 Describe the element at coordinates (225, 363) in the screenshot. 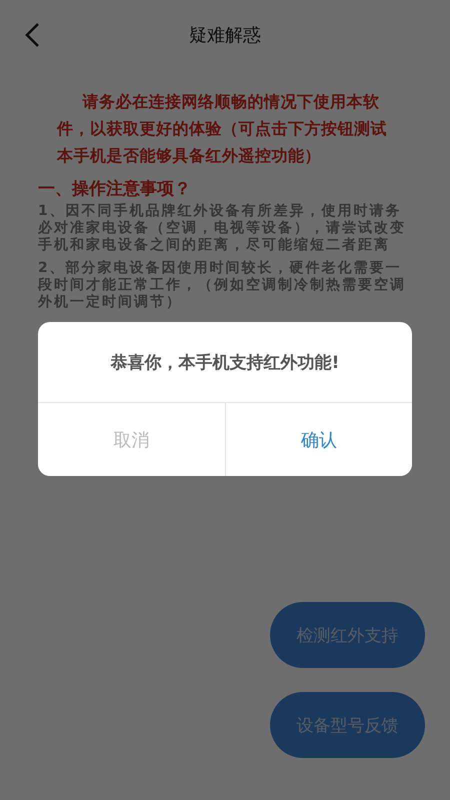

I see `dialog-message: 恭喜你，本手机支持红外功能!` at that location.